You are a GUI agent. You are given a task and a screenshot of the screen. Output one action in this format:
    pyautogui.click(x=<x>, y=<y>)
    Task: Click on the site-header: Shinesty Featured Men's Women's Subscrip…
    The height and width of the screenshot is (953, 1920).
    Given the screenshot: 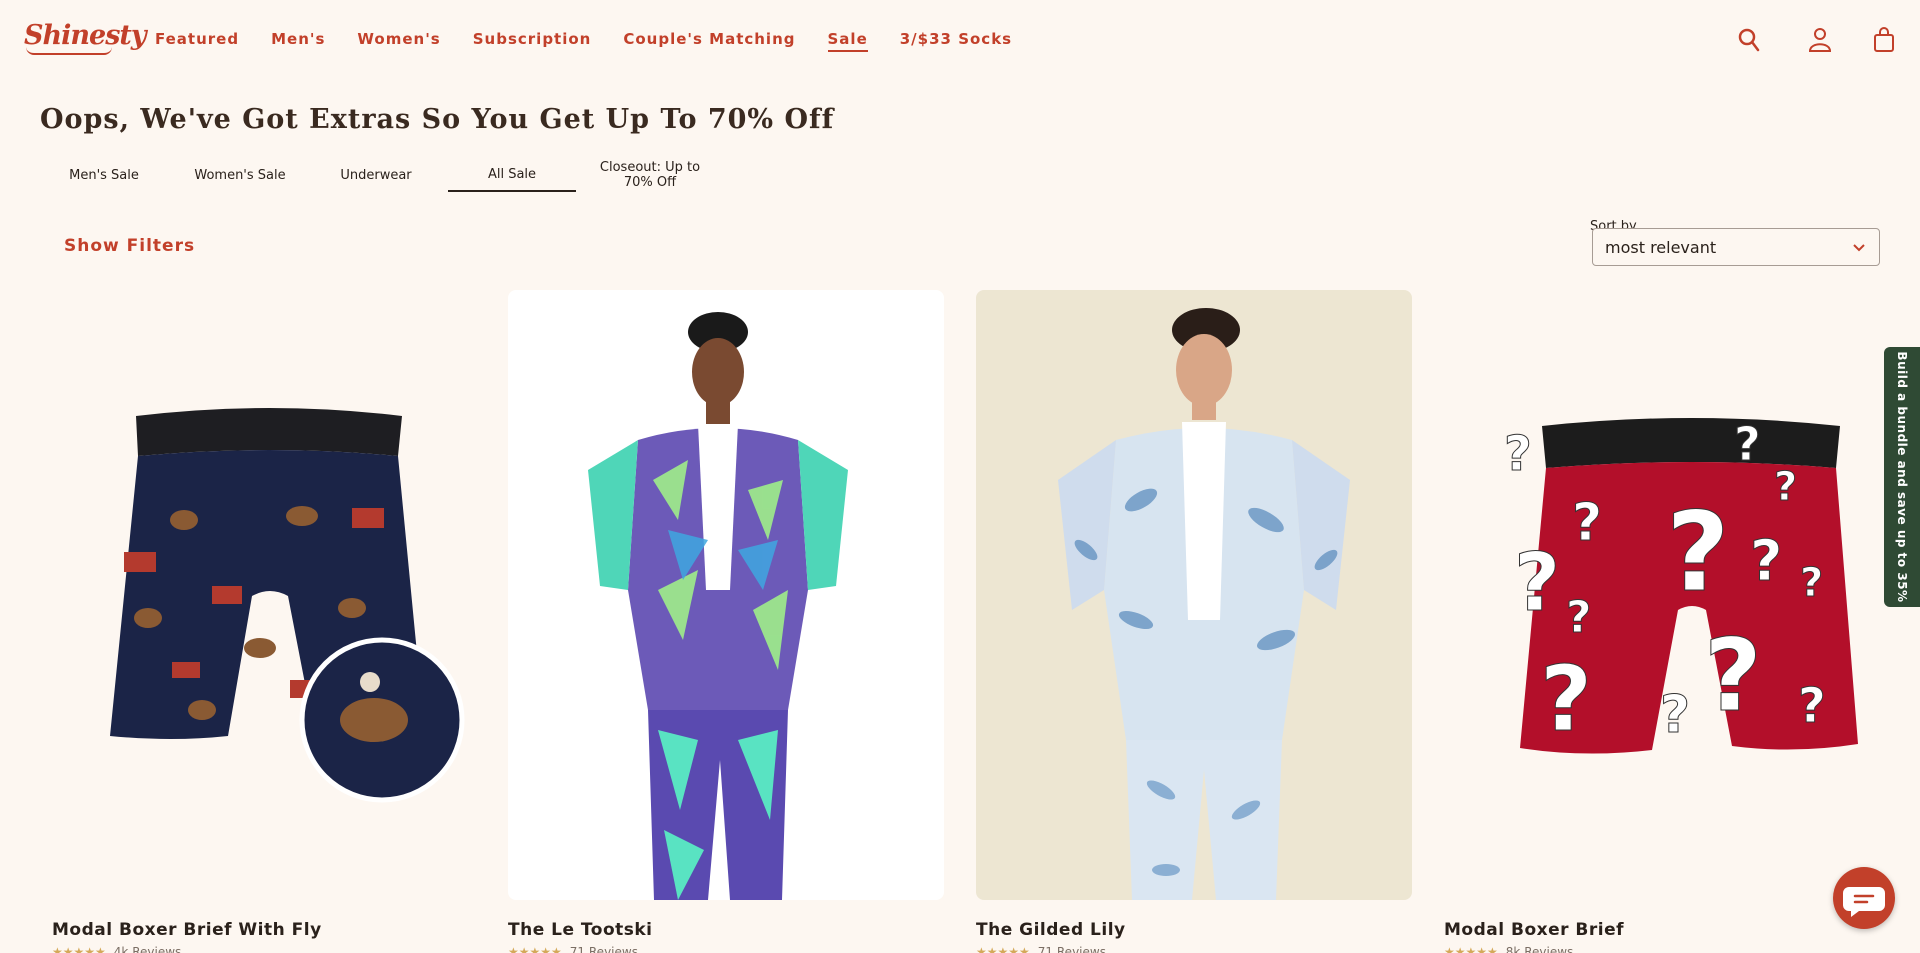 What is the action you would take?
    pyautogui.click(x=960, y=40)
    